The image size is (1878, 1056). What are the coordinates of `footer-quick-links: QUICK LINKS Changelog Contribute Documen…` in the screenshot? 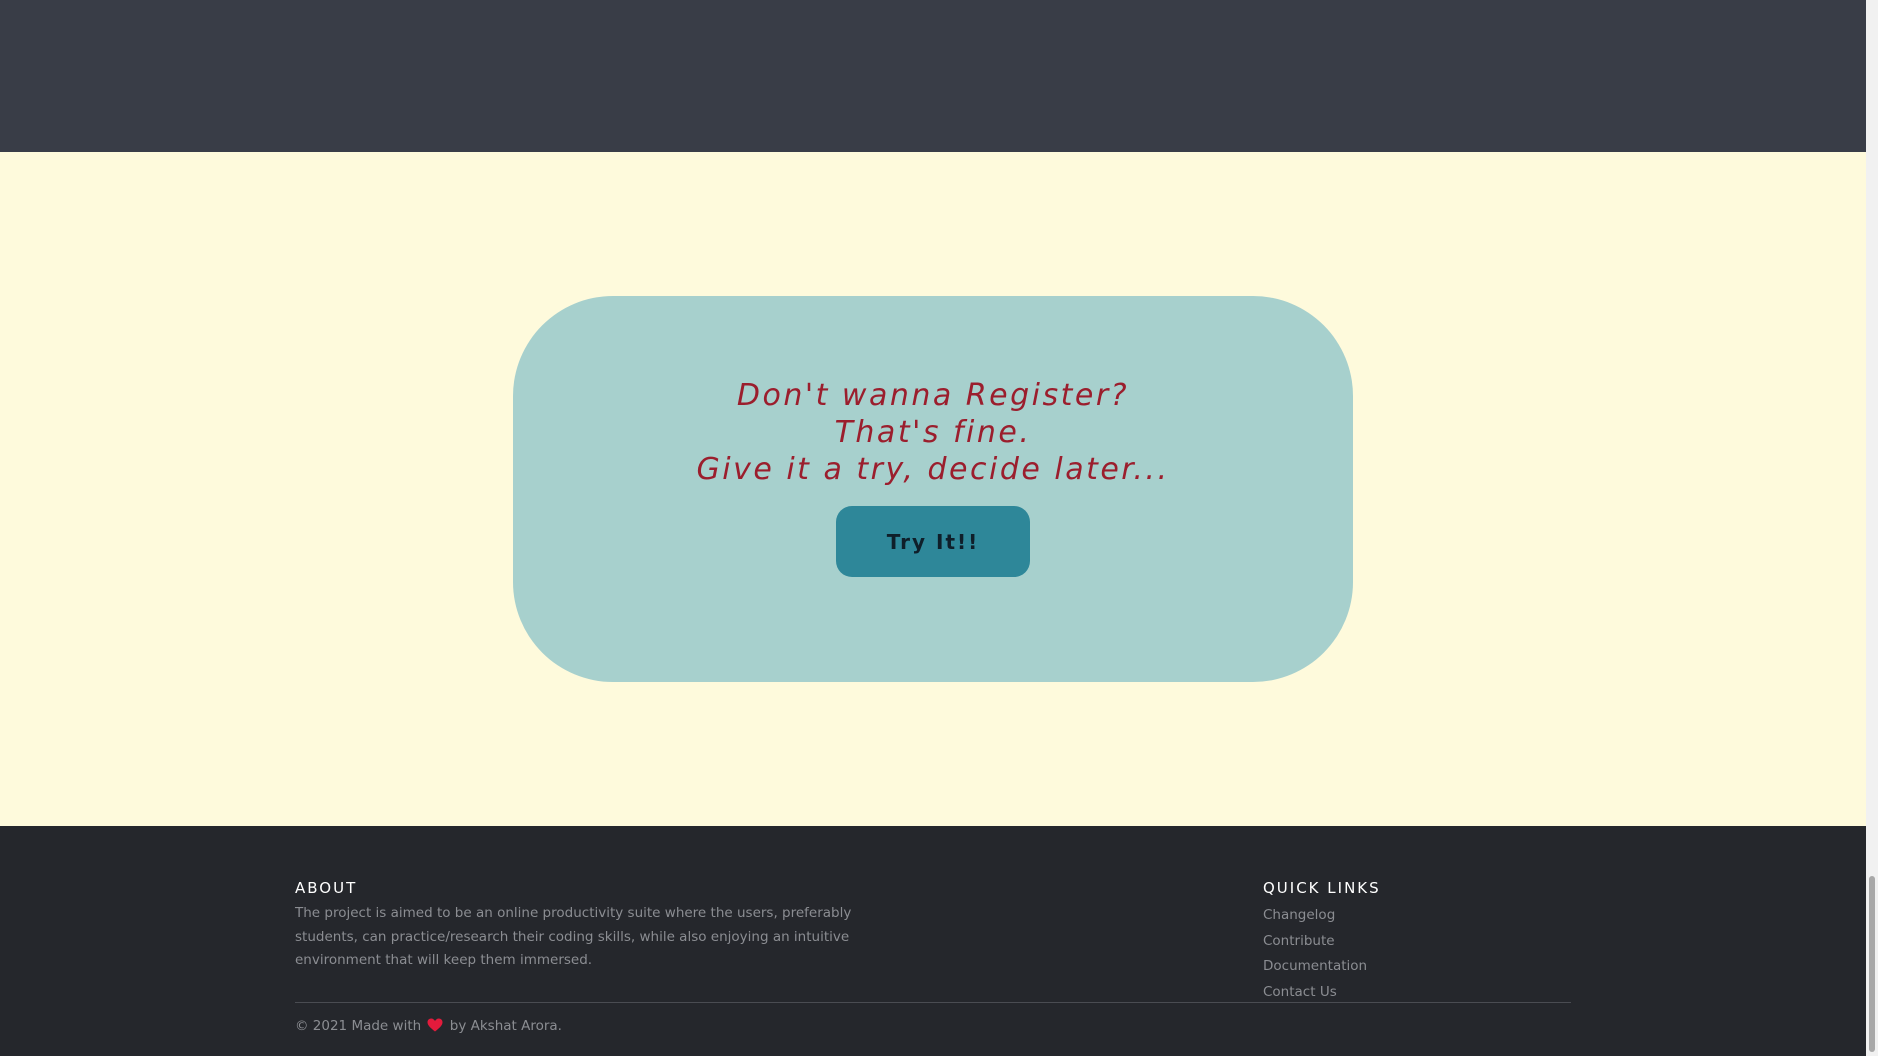 It's located at (1423, 941).